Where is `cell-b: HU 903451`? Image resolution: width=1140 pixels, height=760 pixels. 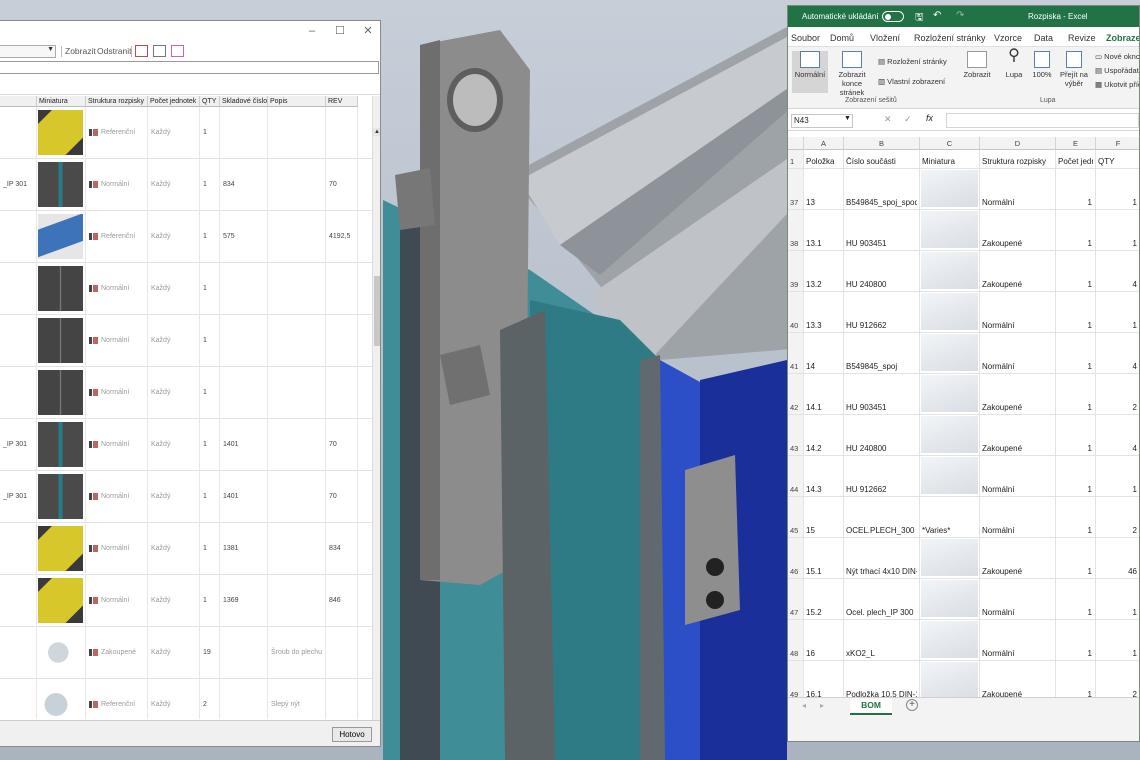
cell-b: HU 903451 is located at coordinates (882, 394).